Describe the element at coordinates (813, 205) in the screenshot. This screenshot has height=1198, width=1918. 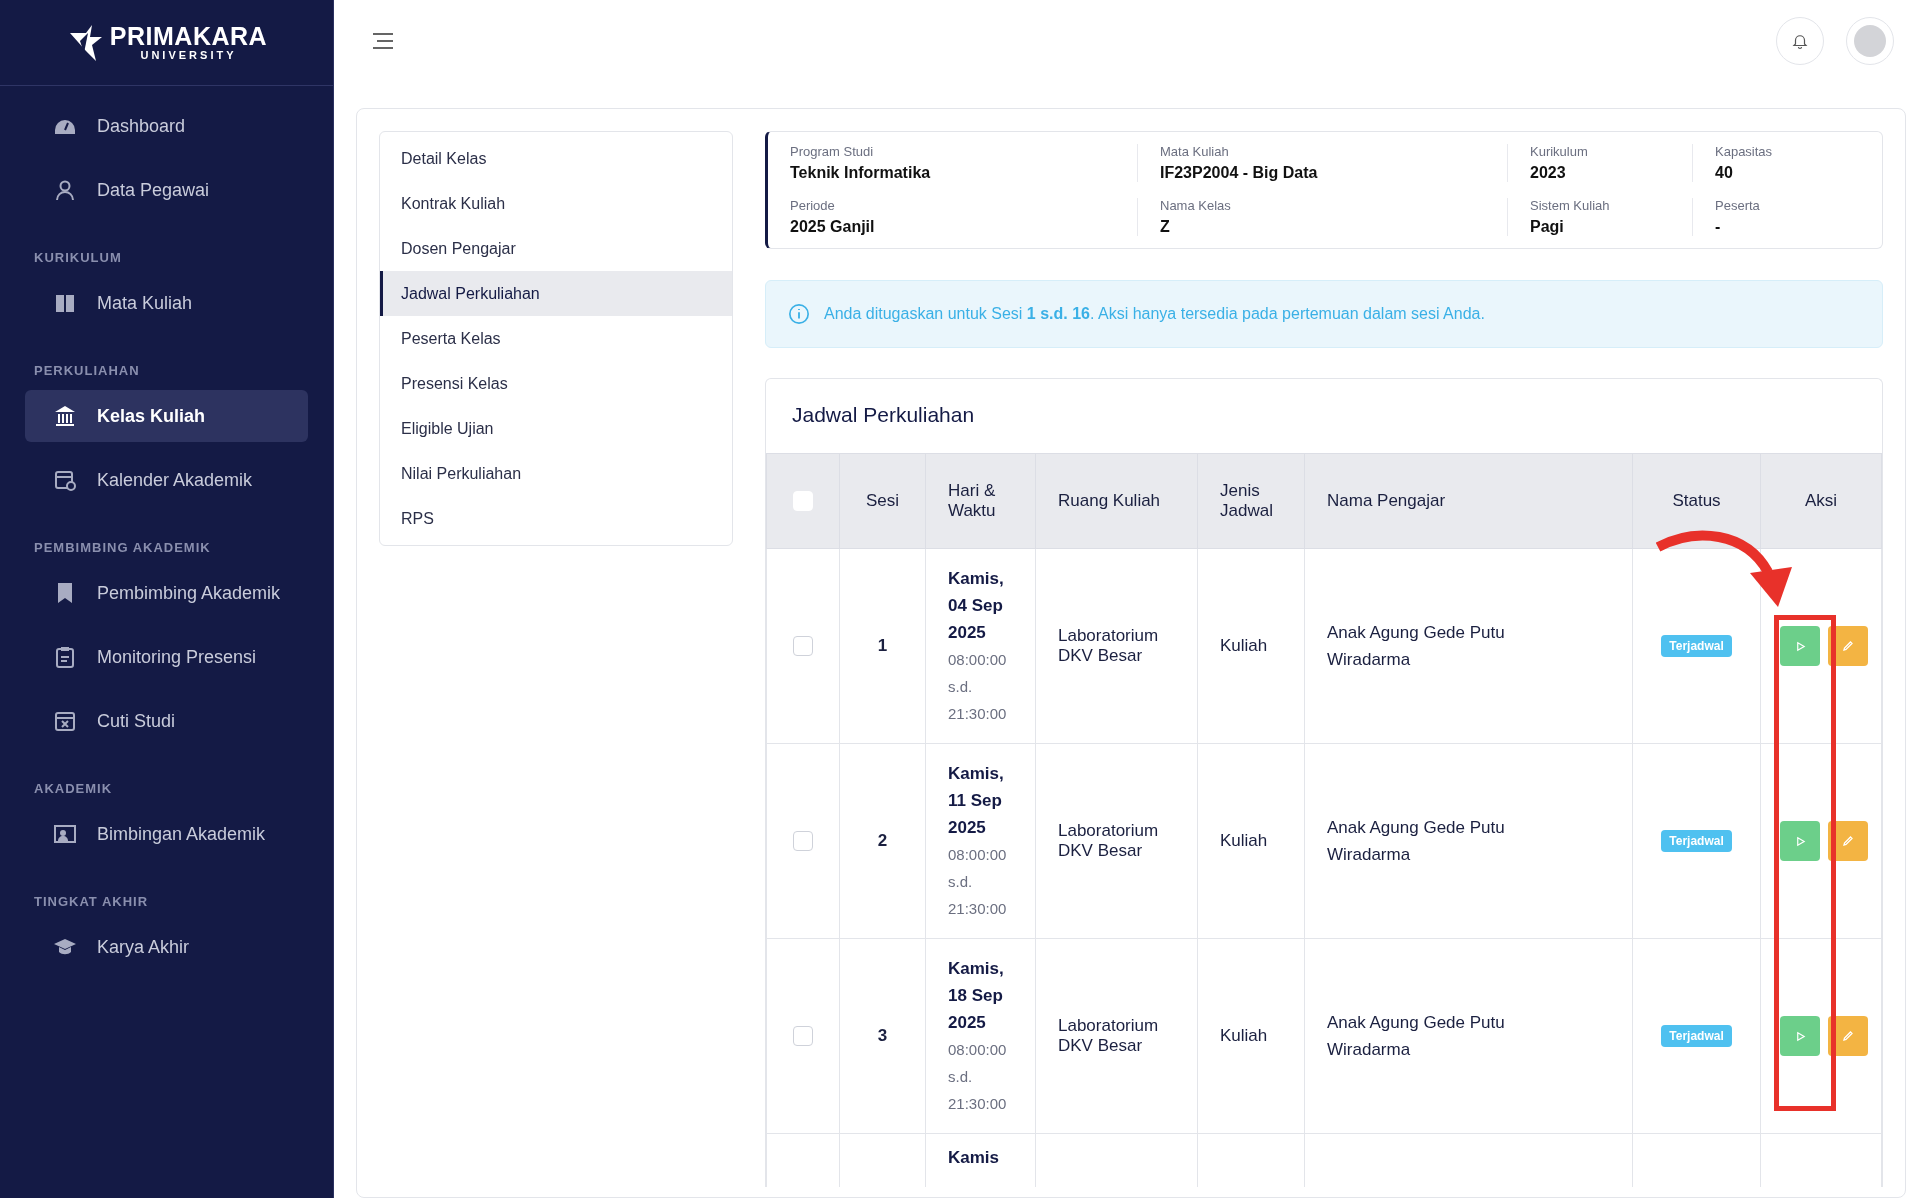
I see `info-label: Periode` at that location.